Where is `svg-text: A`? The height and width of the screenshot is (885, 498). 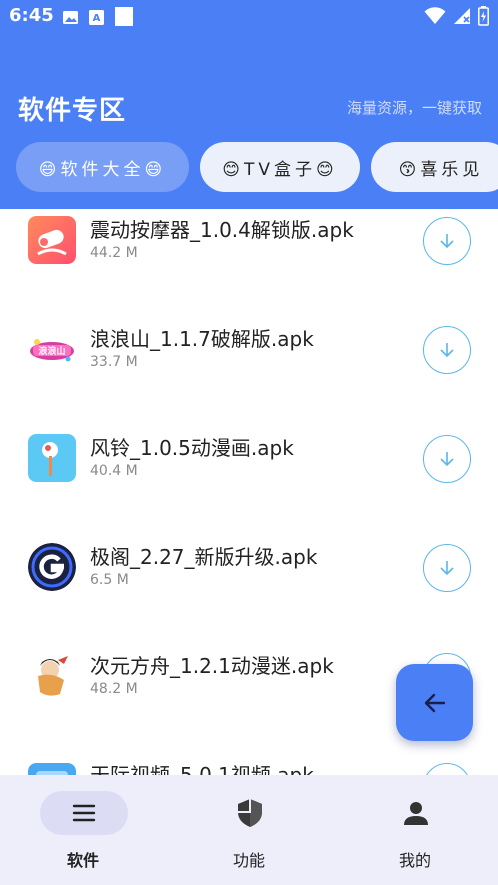 svg-text: A is located at coordinates (97, 18).